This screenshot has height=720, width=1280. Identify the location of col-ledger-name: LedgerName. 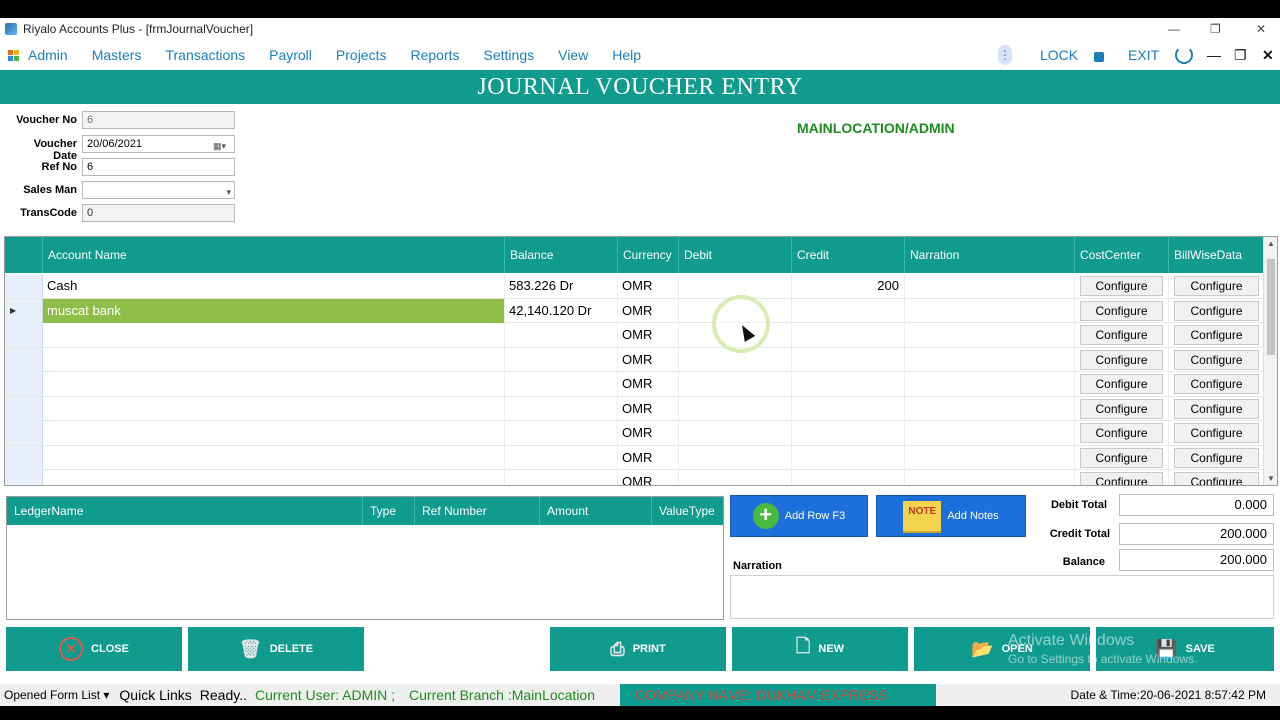
(185, 511).